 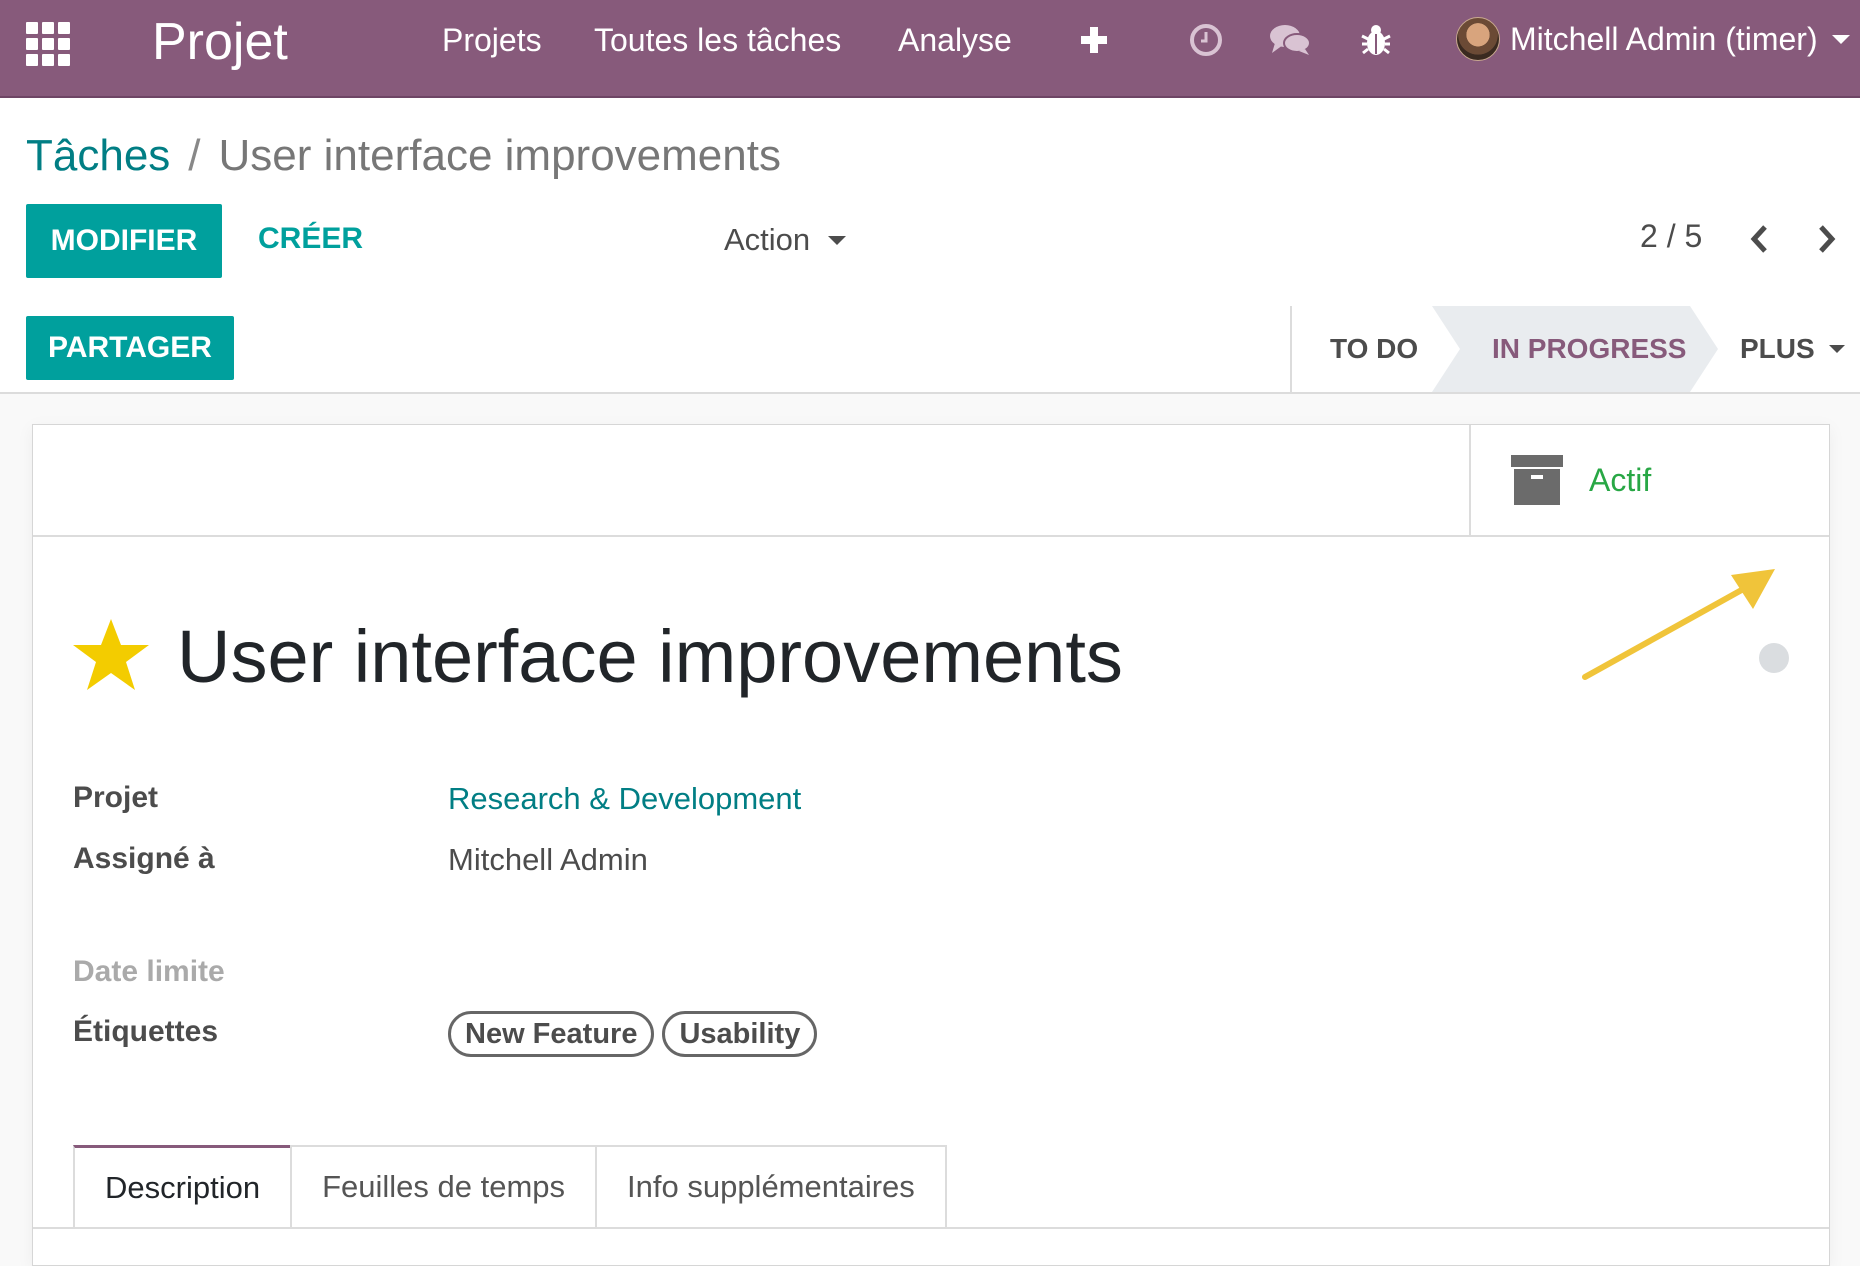 What do you see at coordinates (146, 1031) in the screenshot?
I see `tags-label: Étiquettes` at bounding box center [146, 1031].